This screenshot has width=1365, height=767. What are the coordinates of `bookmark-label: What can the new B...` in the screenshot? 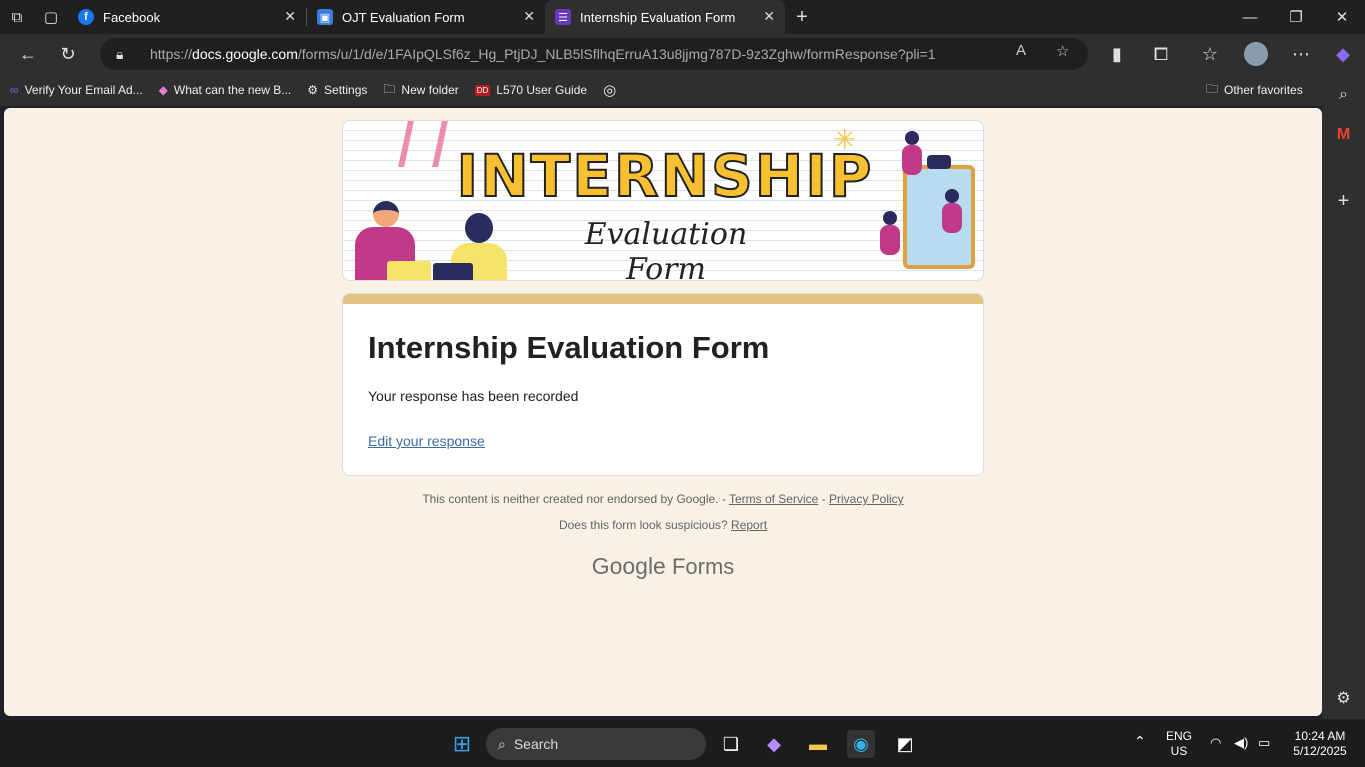 It's located at (232, 90).